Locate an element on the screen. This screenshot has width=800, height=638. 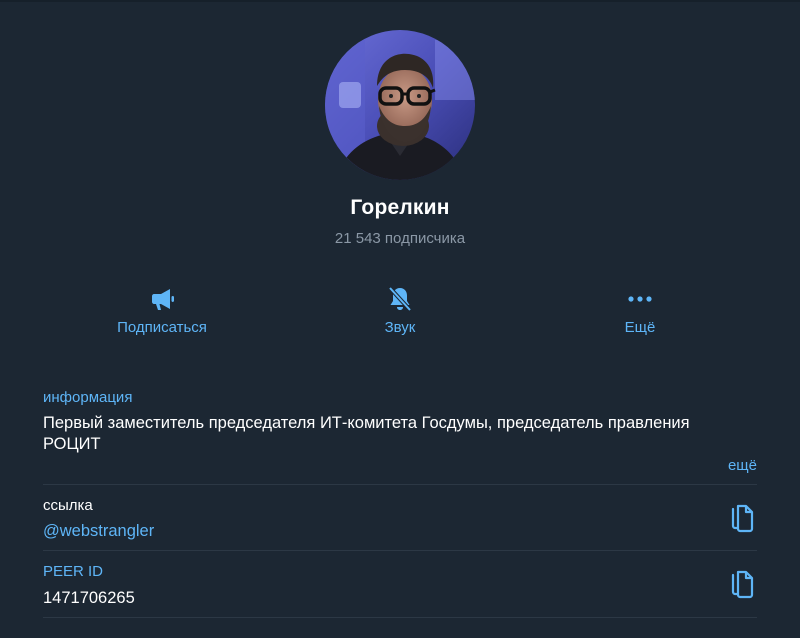
more-button: Ещё is located at coordinates (640, 316).